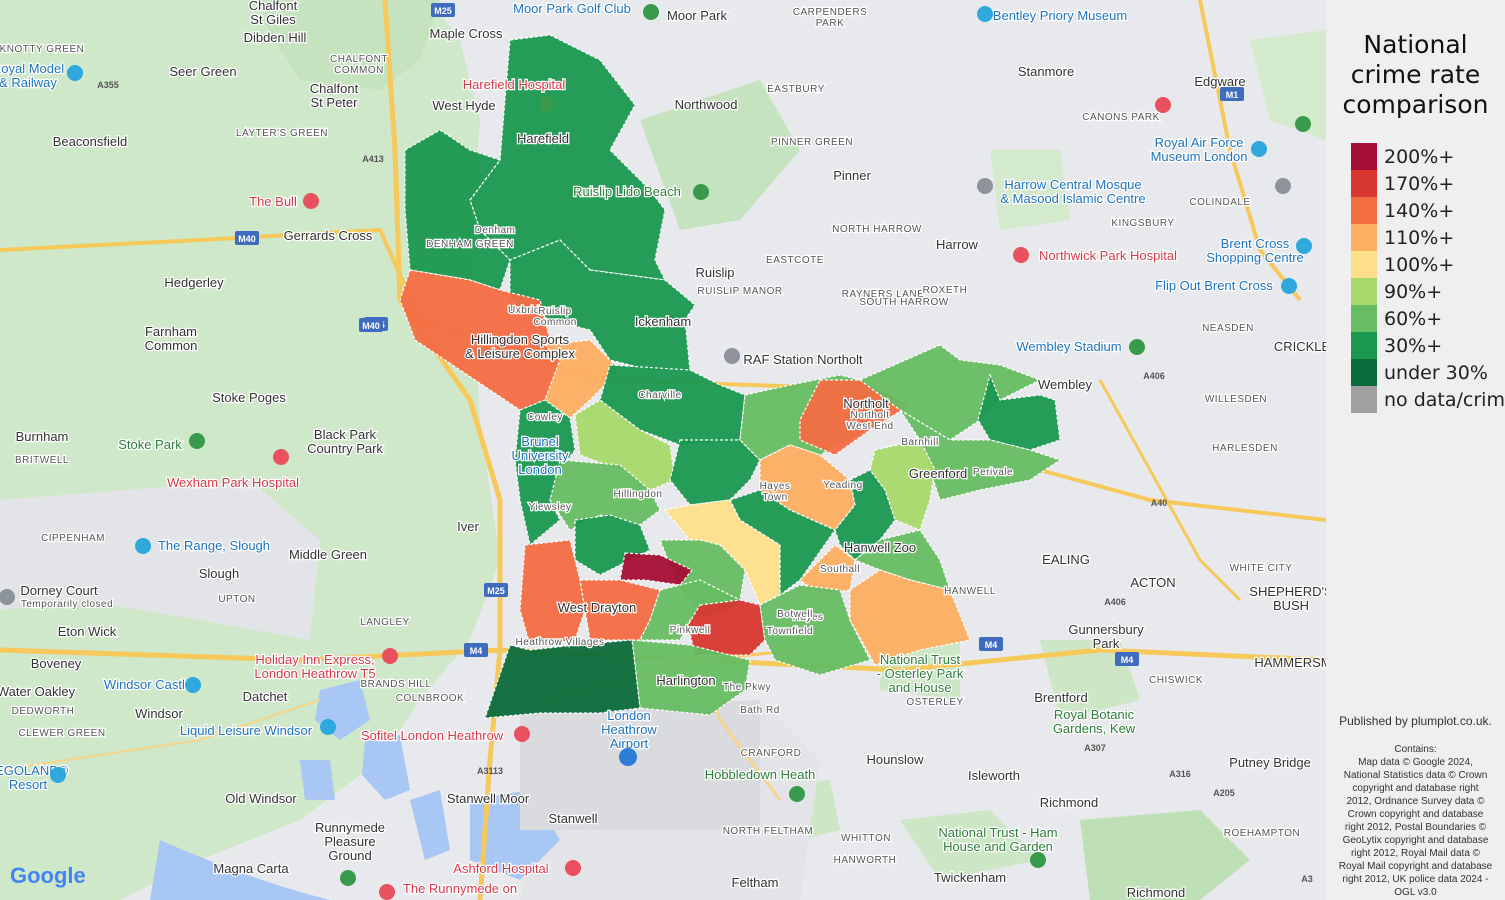  Describe the element at coordinates (768, 831) in the screenshot. I see `place-label: NORTH FELTHAM` at that location.